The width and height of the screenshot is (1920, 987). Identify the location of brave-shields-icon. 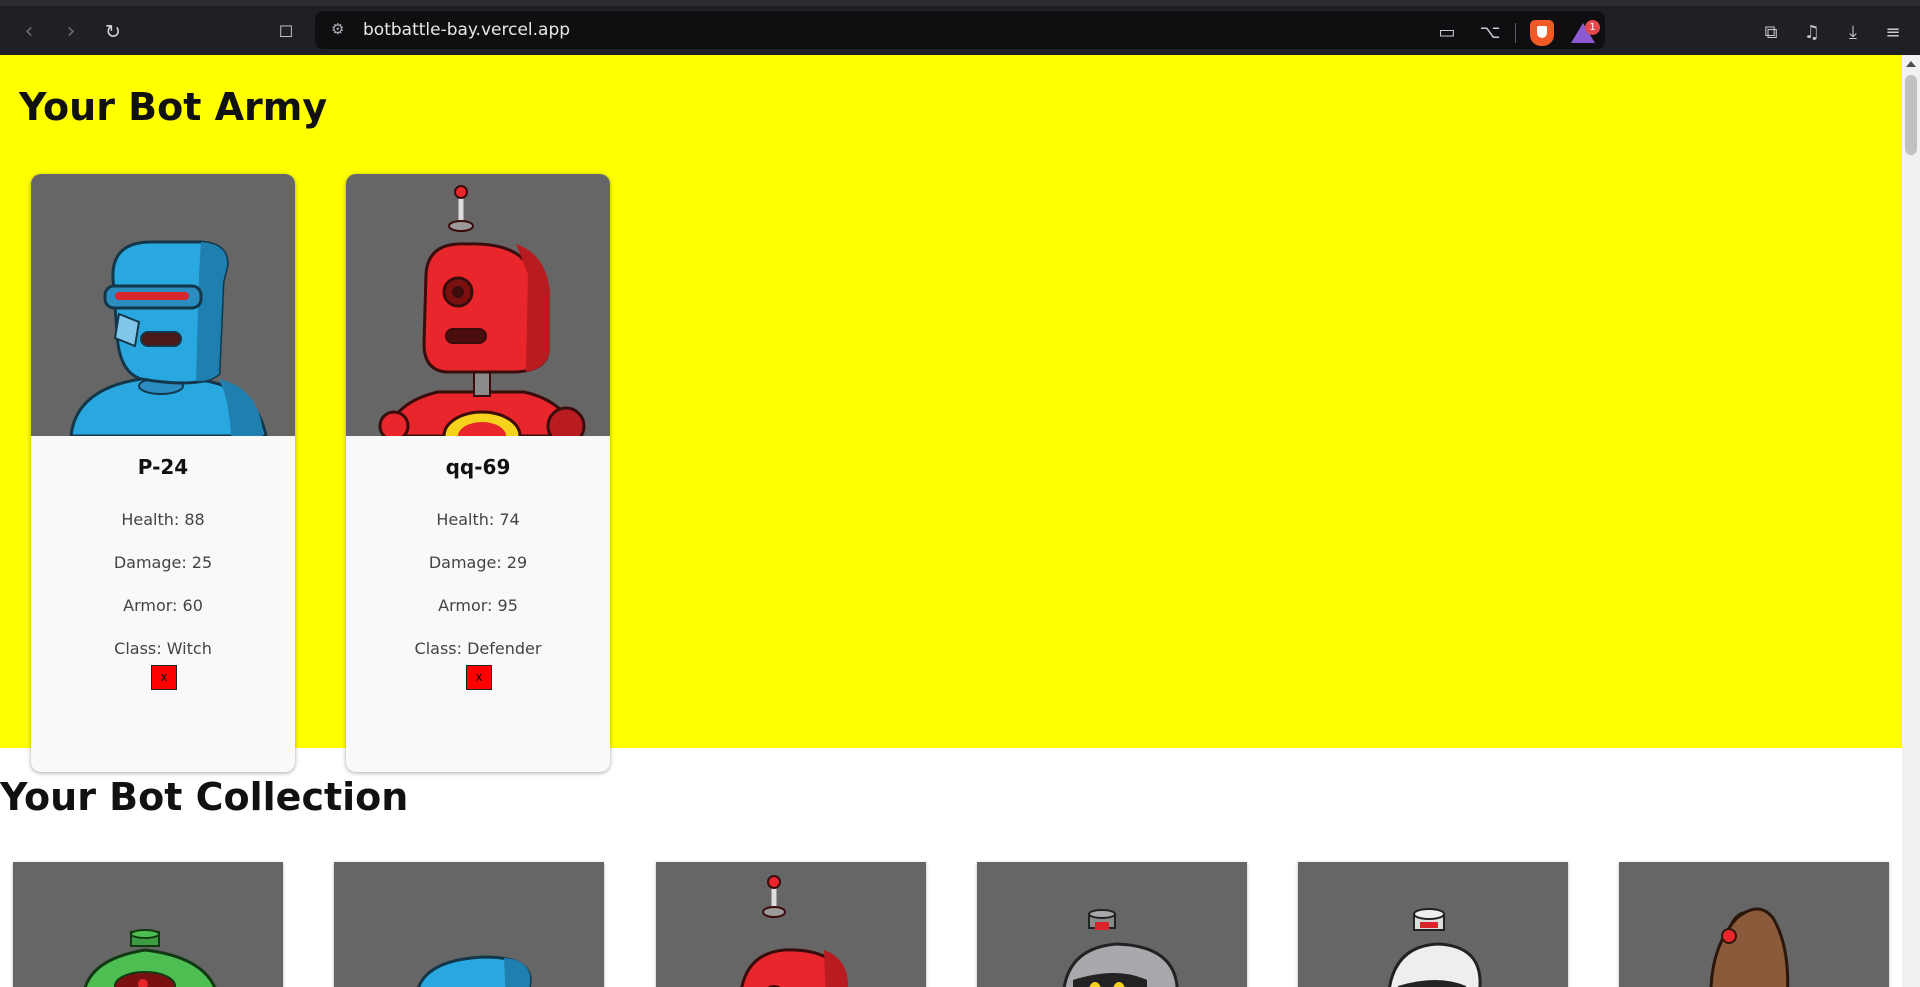
(1542, 33).